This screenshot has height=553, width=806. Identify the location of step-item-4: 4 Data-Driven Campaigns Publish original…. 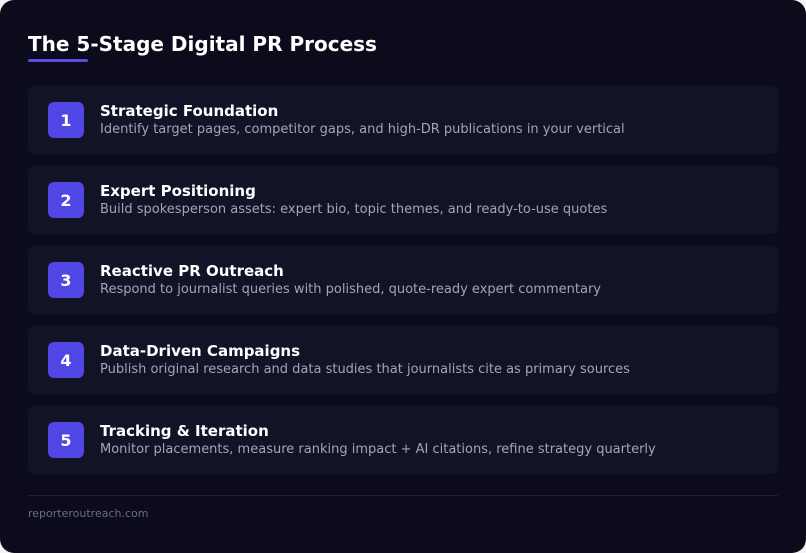
(403, 360).